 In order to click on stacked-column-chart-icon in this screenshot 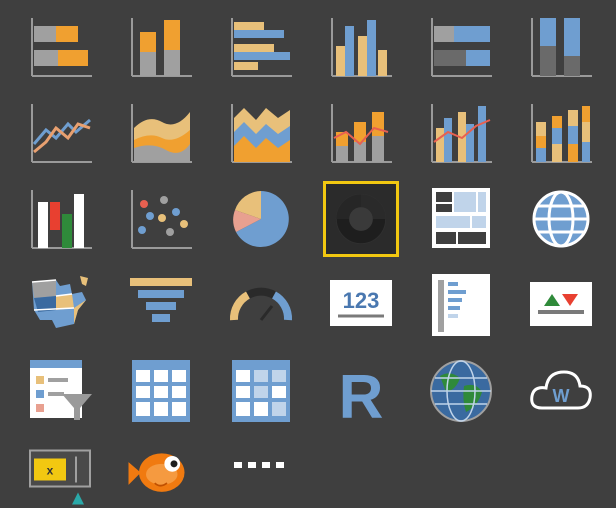, I will do `click(161, 47)`.